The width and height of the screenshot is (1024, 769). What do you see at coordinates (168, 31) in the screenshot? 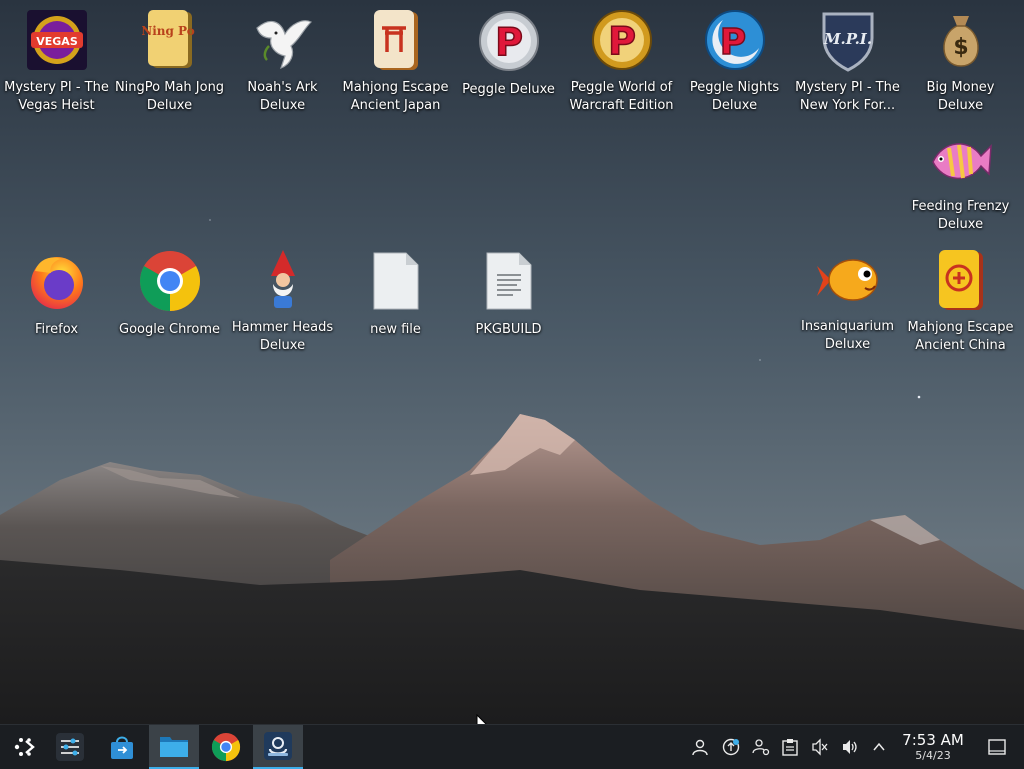
I see `svg-text: Ning Po` at bounding box center [168, 31].